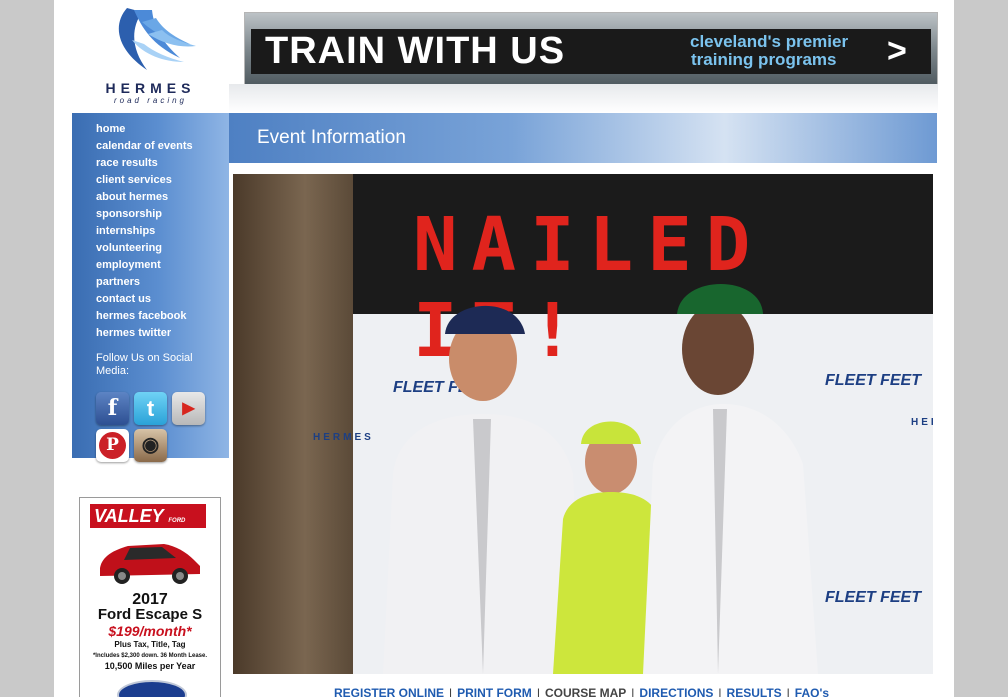 This screenshot has height=697, width=1008. Describe the element at coordinates (152, 688) in the screenshot. I see `ford-logo-icon` at that location.